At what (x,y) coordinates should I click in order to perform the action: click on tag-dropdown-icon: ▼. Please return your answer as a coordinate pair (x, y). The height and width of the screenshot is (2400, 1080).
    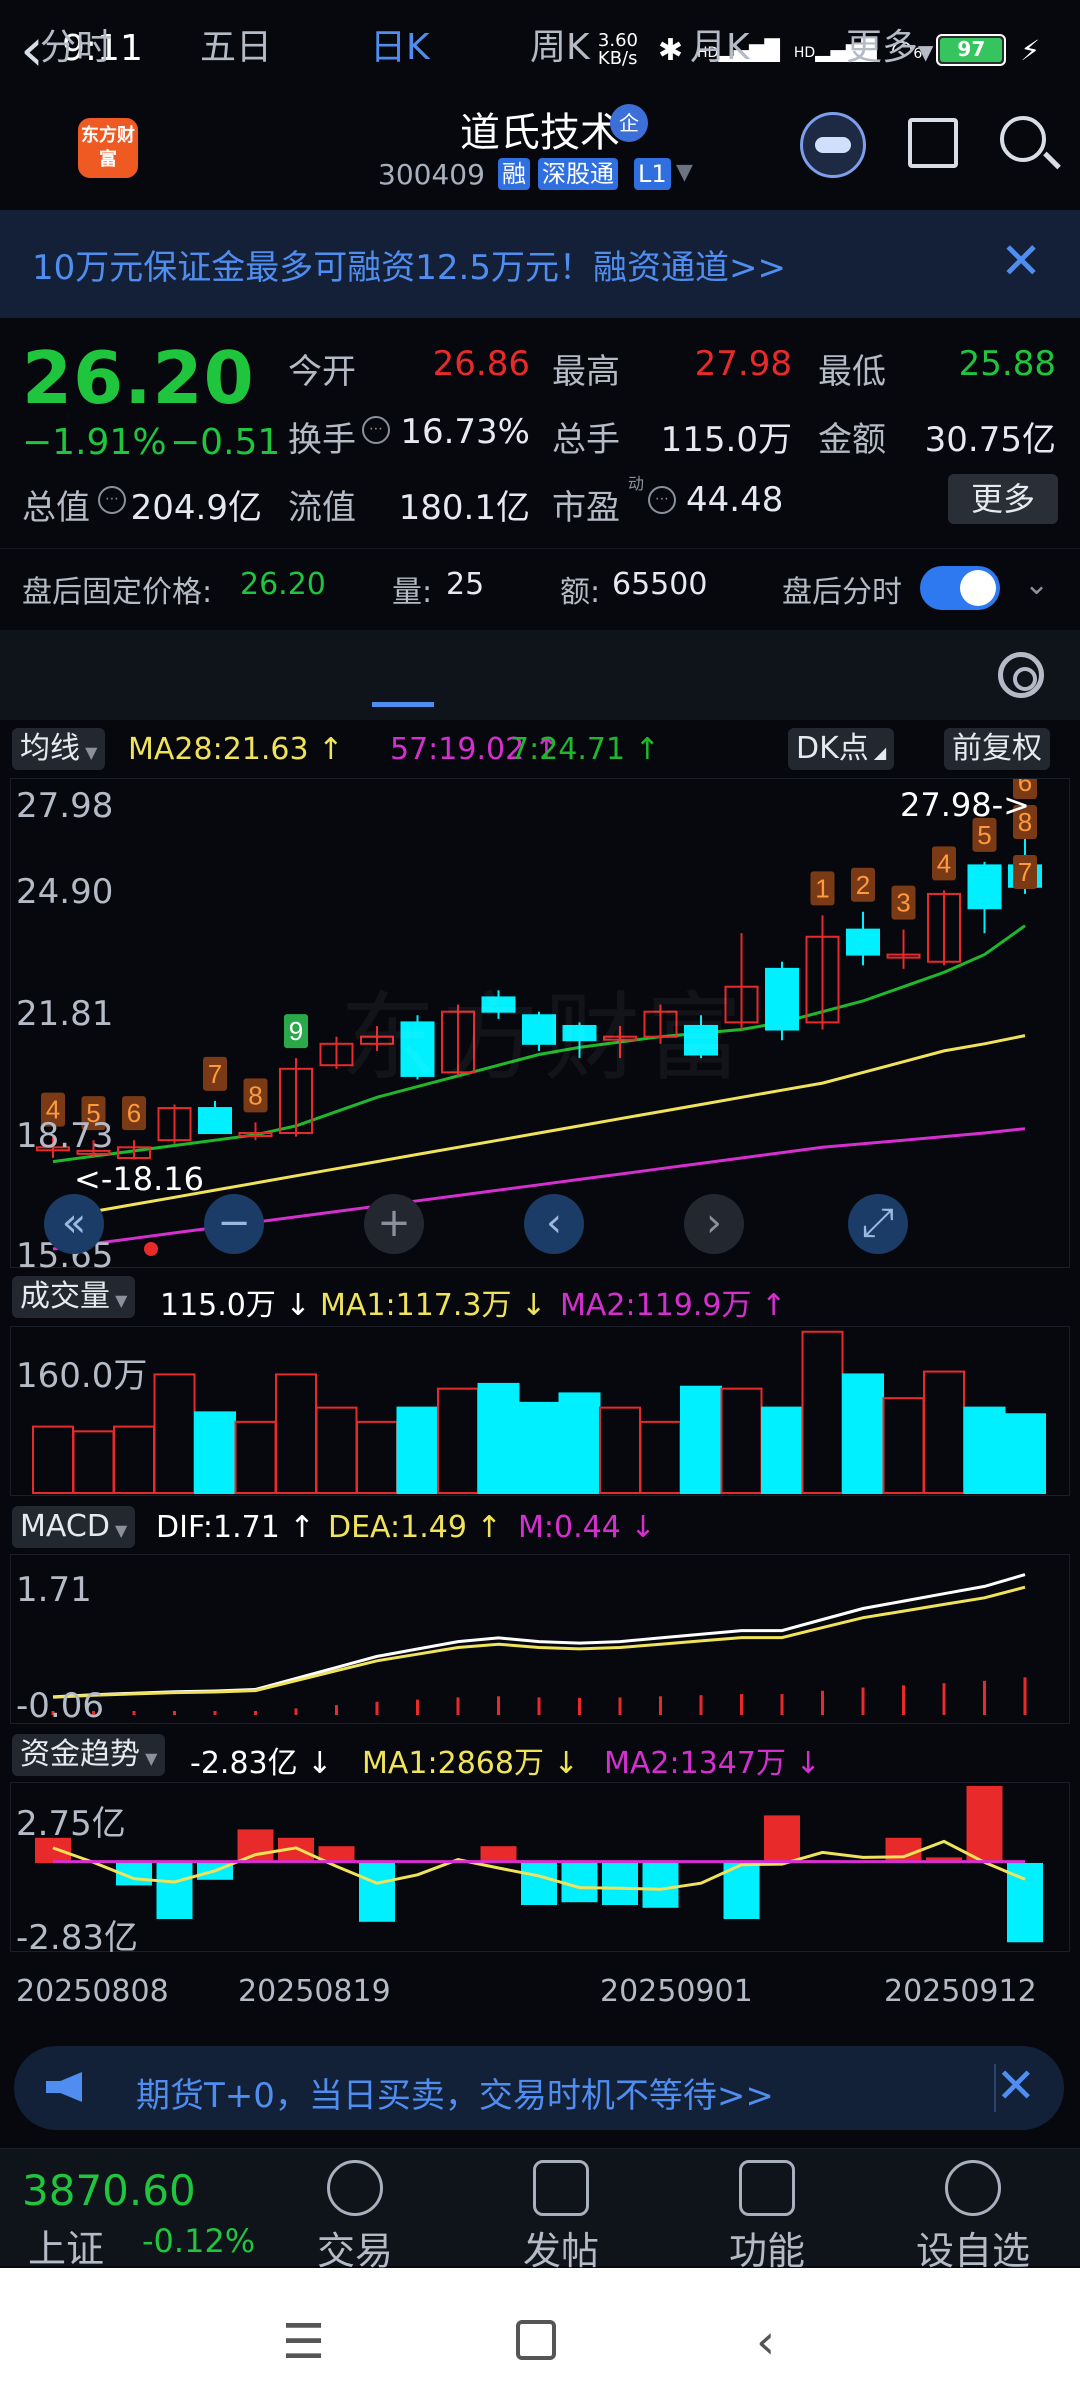
    Looking at the image, I should click on (684, 172).